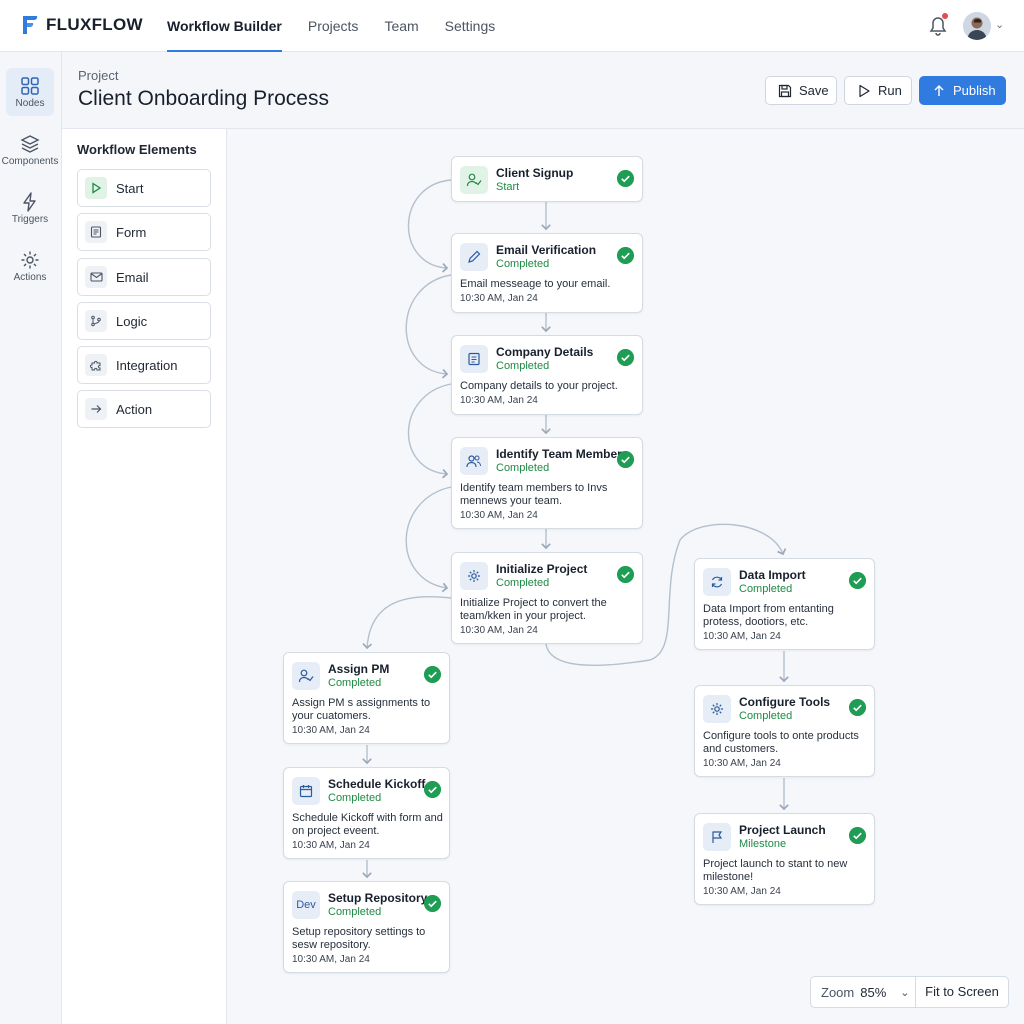 Image resolution: width=1024 pixels, height=1024 pixels. Describe the element at coordinates (562, 454) in the screenshot. I see `node-title: Identify Team Members` at that location.